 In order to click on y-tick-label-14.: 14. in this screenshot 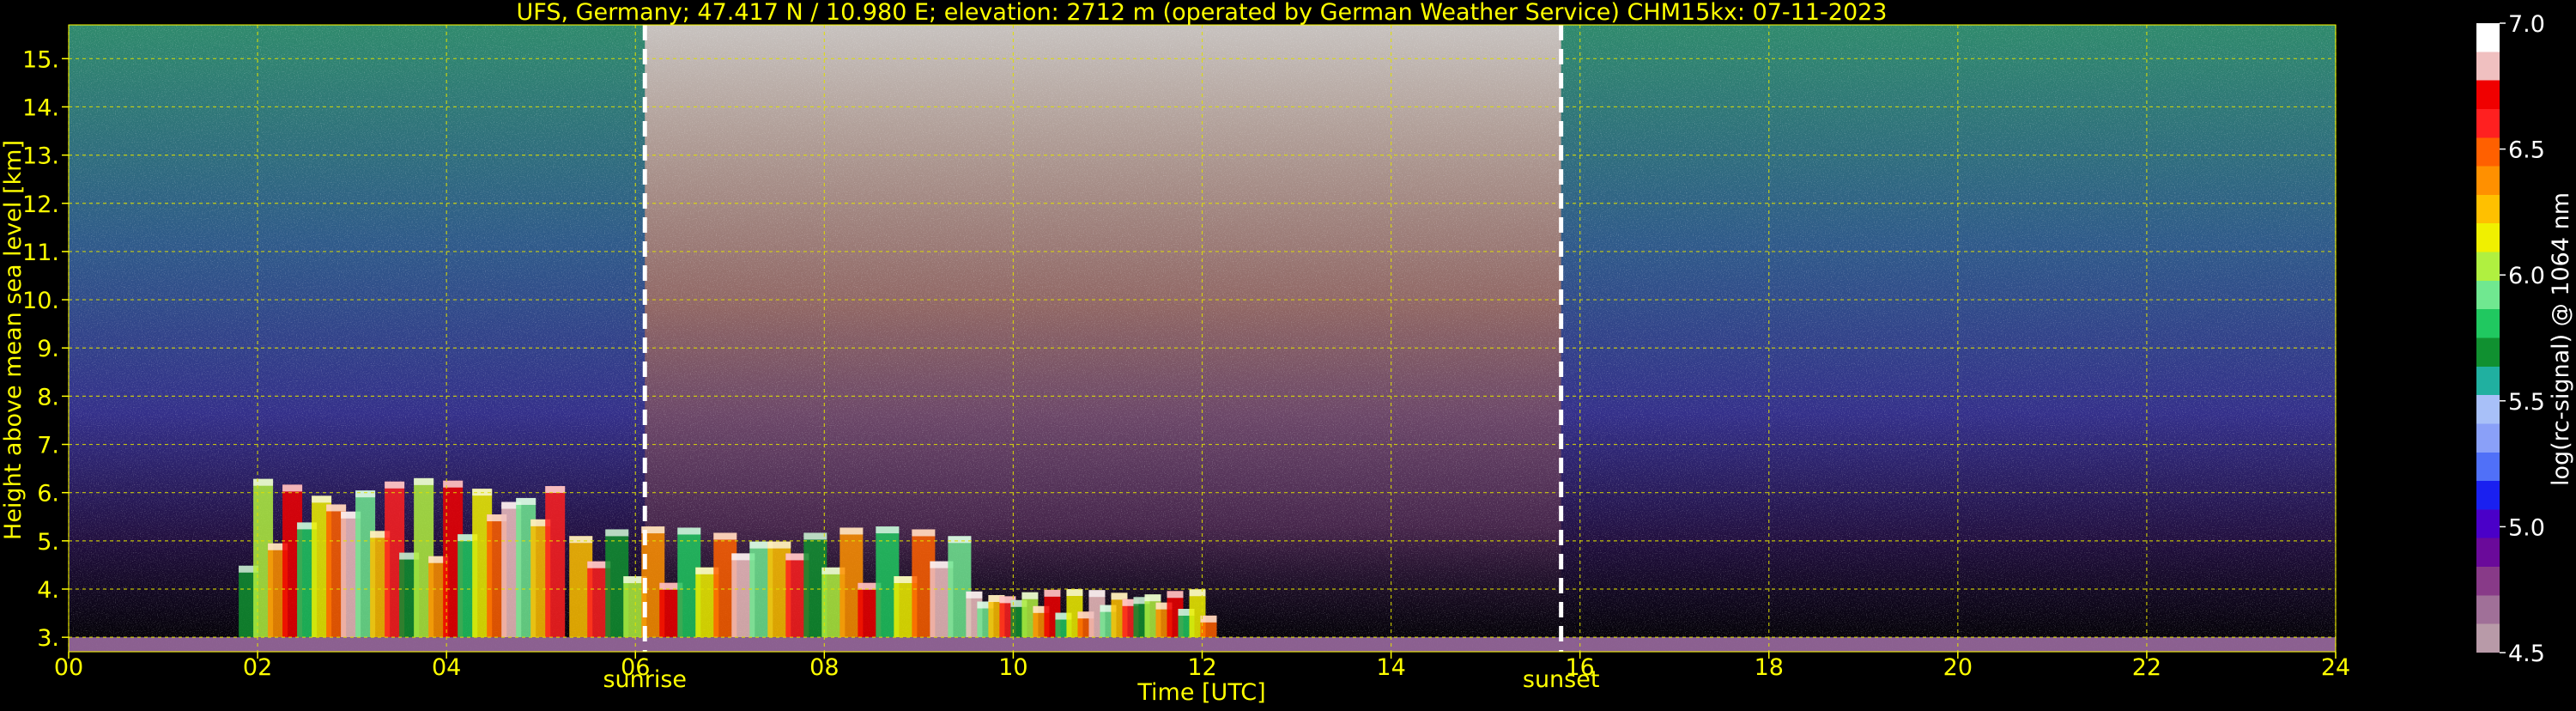, I will do `click(40, 107)`.